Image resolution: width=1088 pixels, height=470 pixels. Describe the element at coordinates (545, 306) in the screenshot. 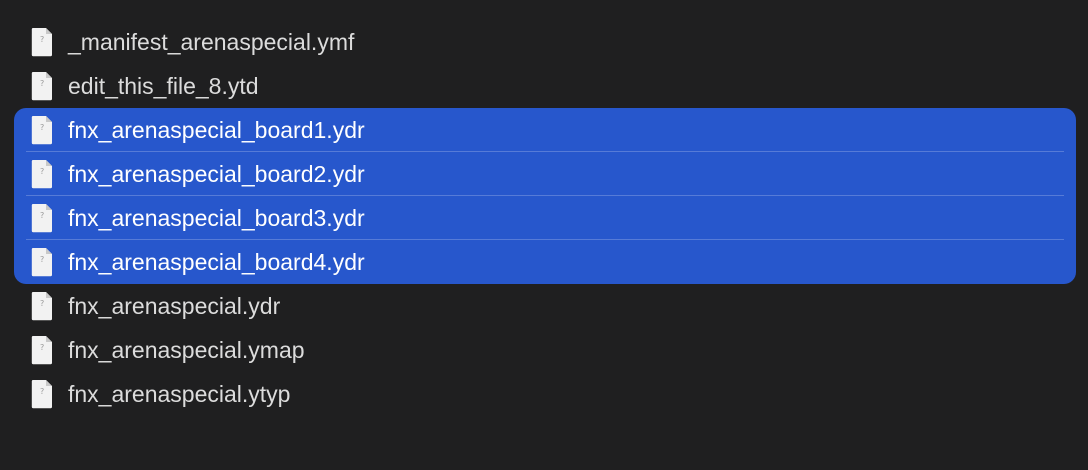

I see `file-row: ? fnx_arenaspecial.ydr` at that location.